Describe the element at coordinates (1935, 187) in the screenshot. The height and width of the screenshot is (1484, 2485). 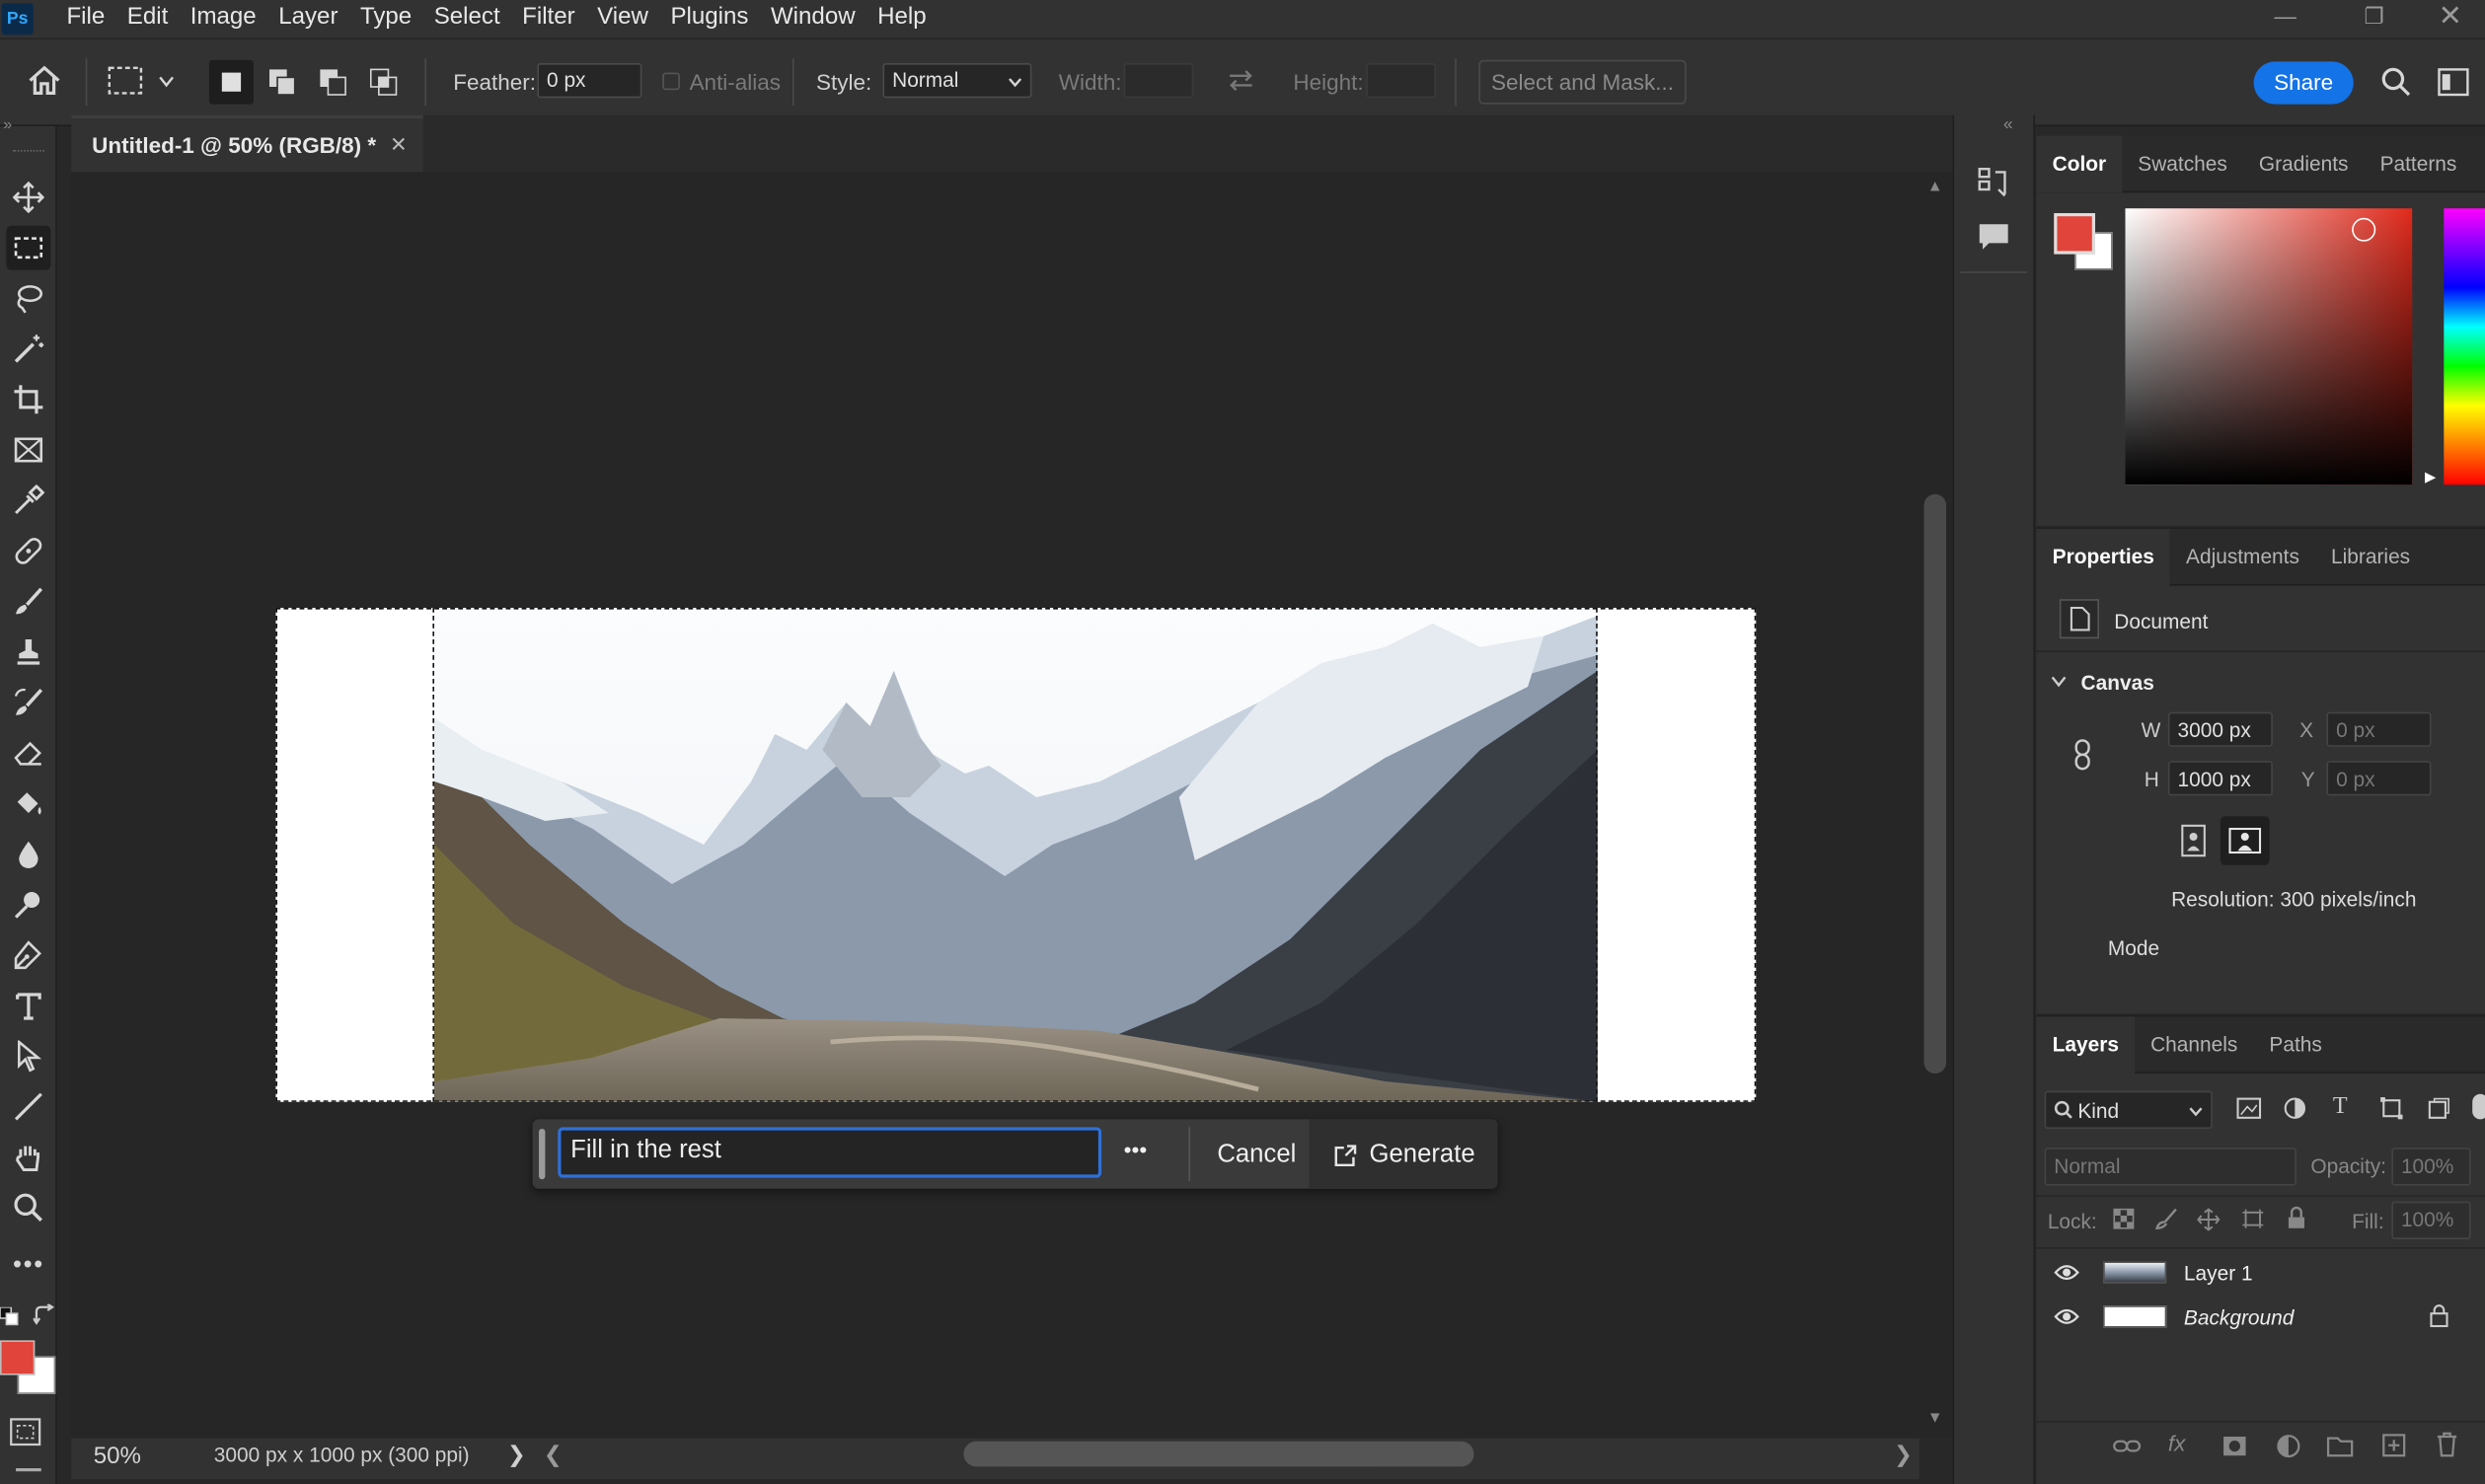
I see `scroll-up-icon: ▲` at that location.